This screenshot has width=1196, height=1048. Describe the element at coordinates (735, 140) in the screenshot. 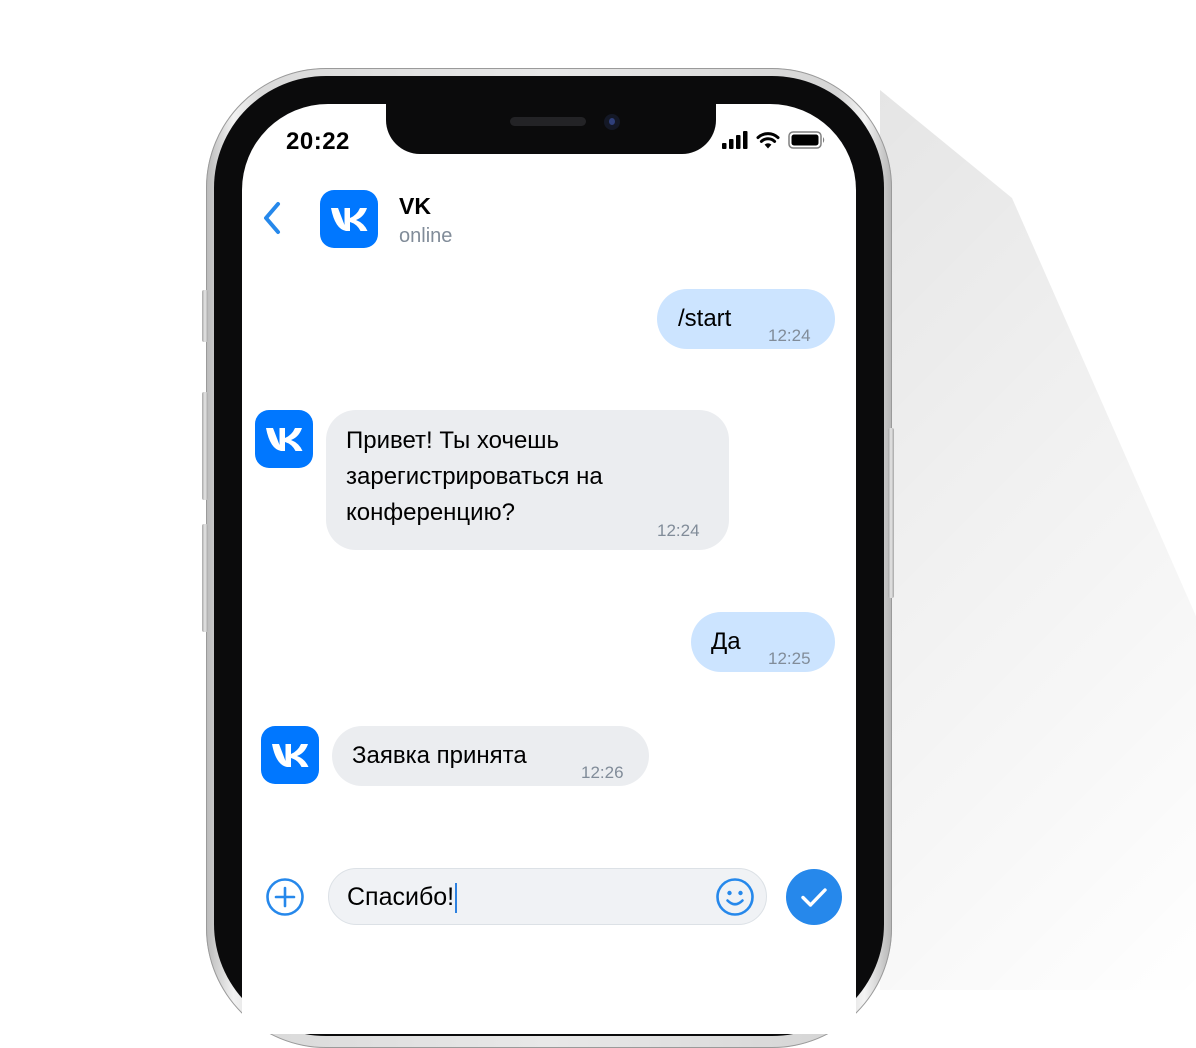

I see `cellular-signal-icon` at that location.